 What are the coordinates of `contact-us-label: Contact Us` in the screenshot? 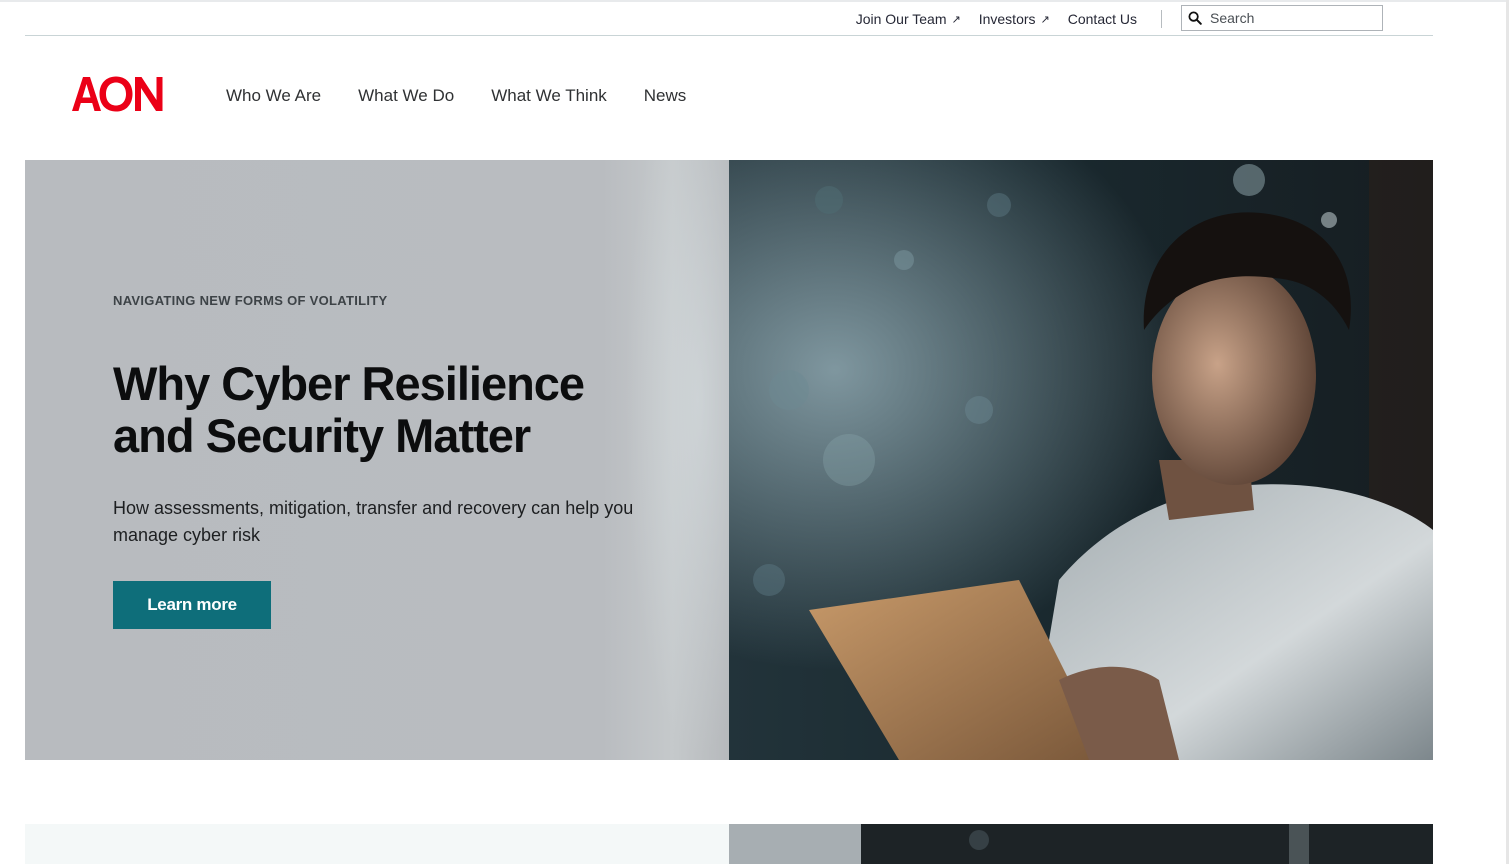 It's located at (1102, 19).